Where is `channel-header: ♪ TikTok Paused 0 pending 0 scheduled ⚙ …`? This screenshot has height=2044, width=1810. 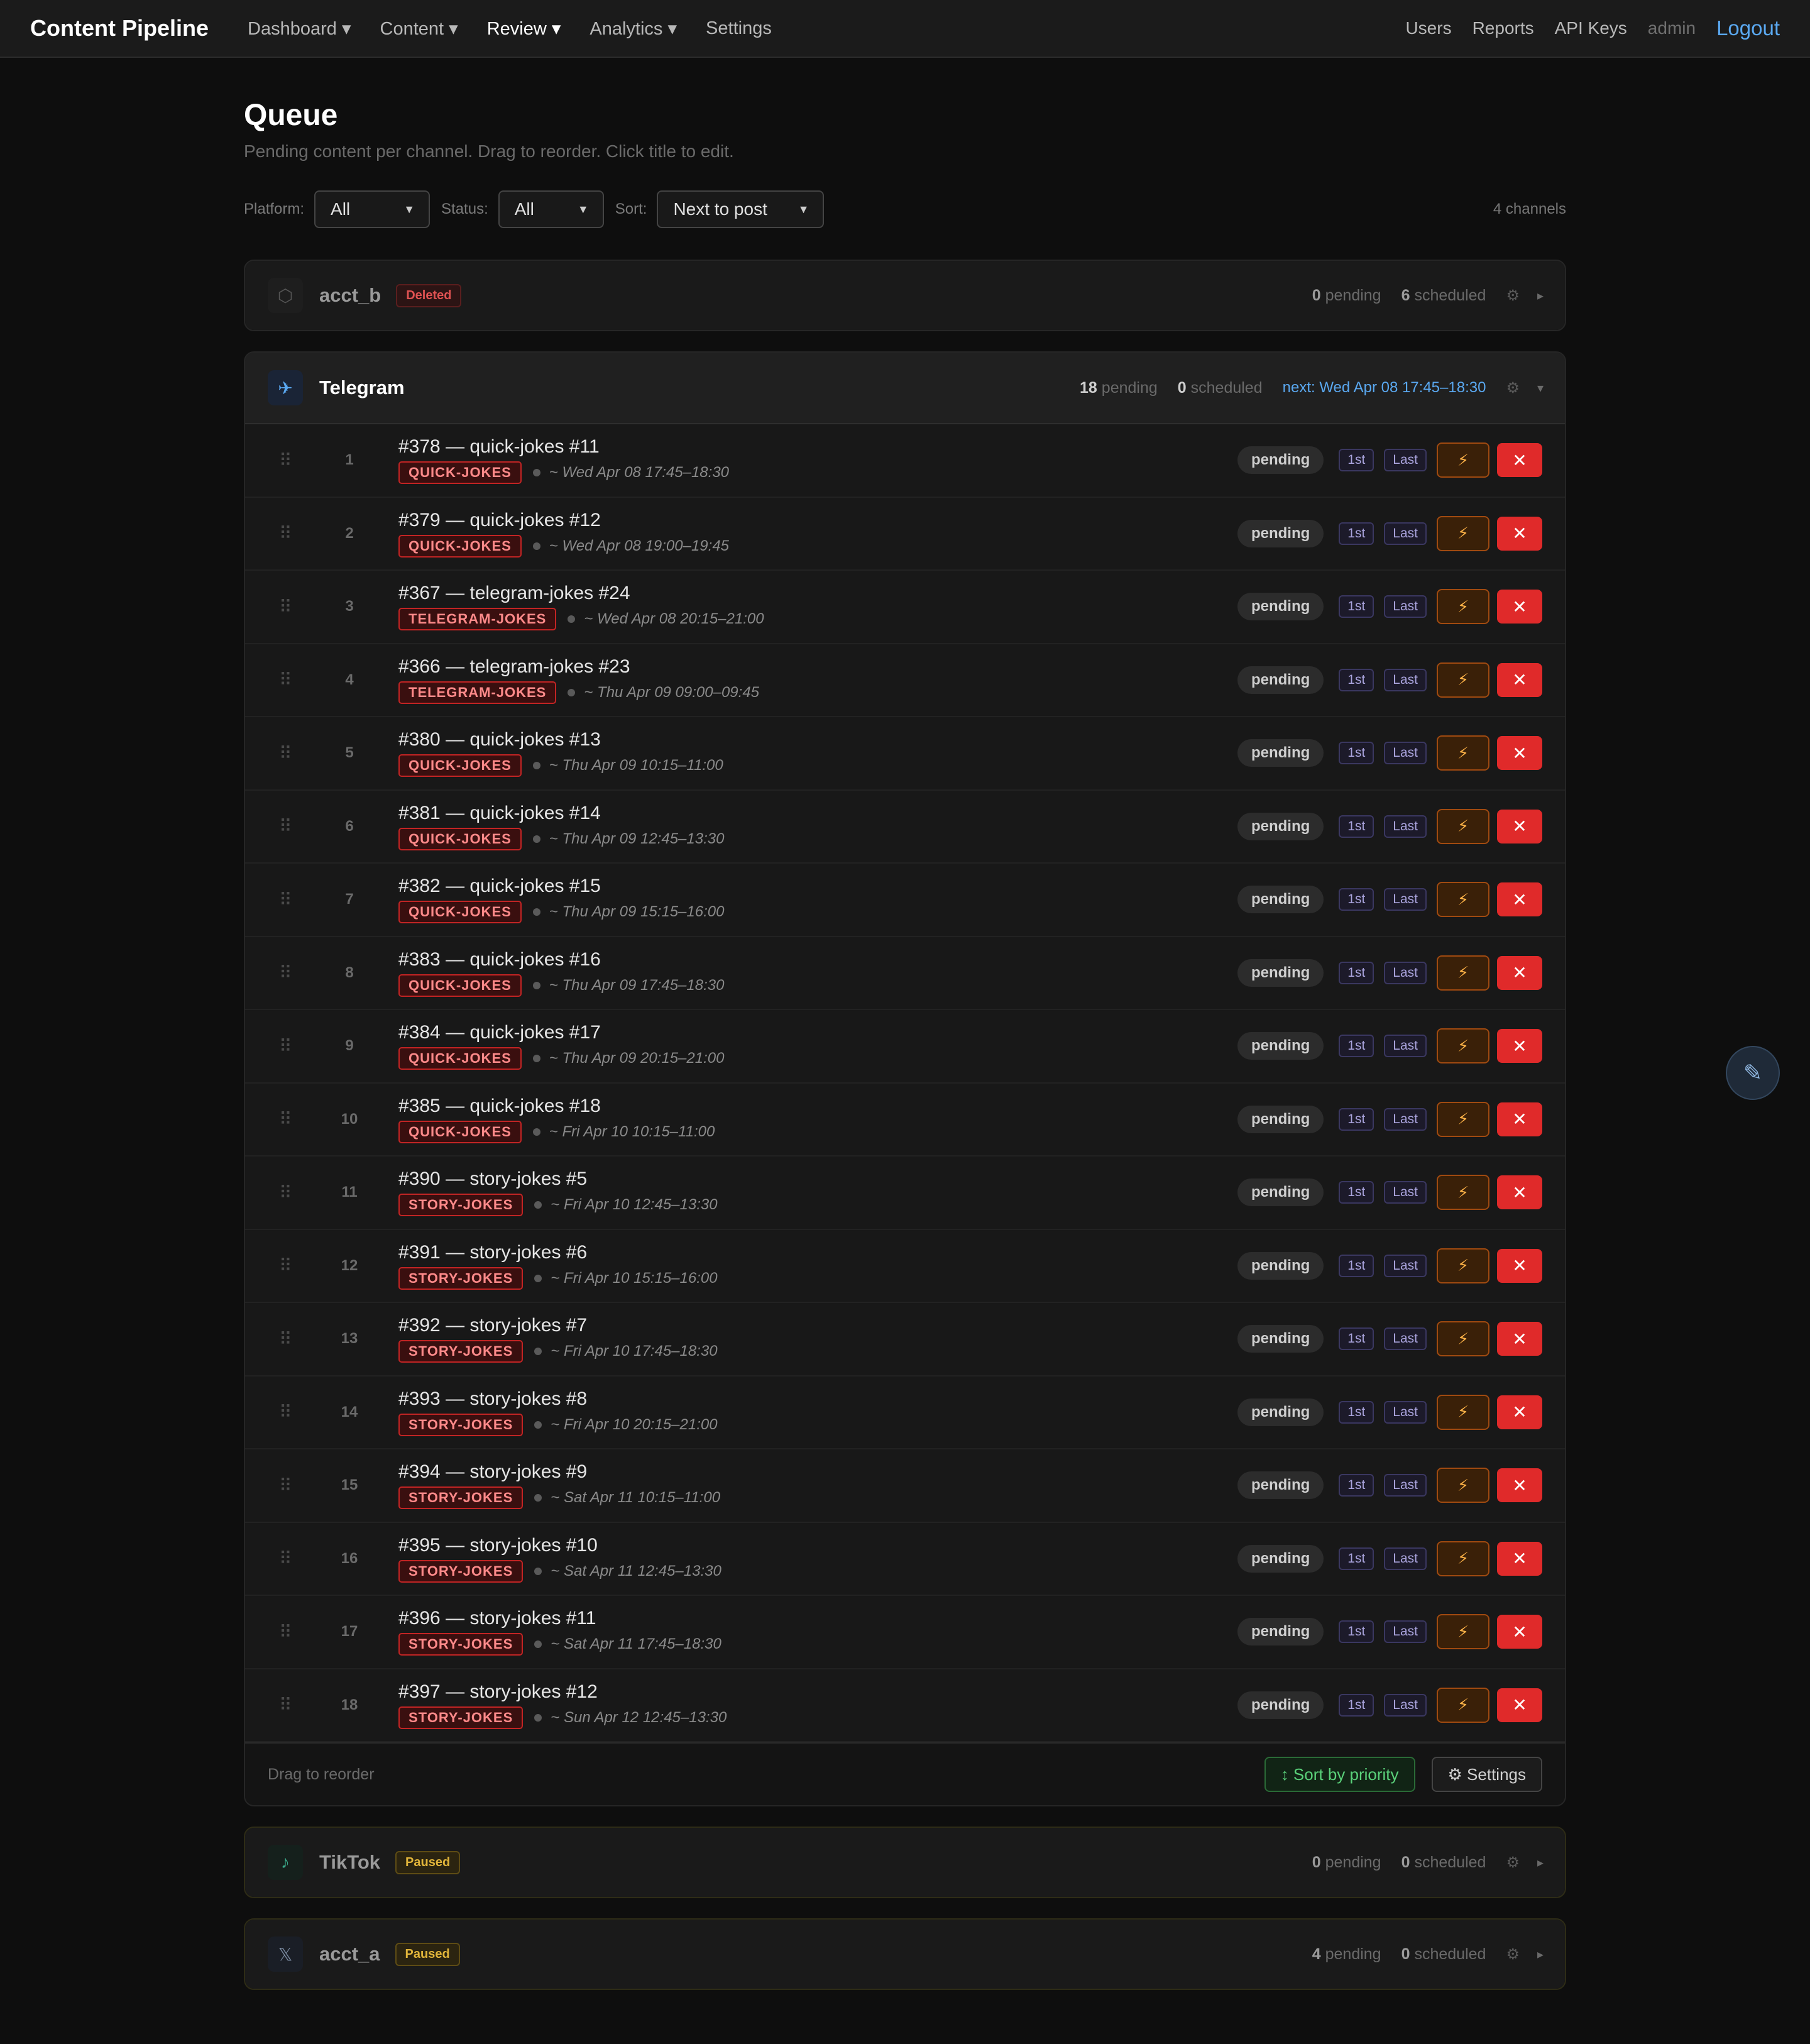 channel-header: ♪ TikTok Paused 0 pending 0 scheduled ⚙ … is located at coordinates (905, 1863).